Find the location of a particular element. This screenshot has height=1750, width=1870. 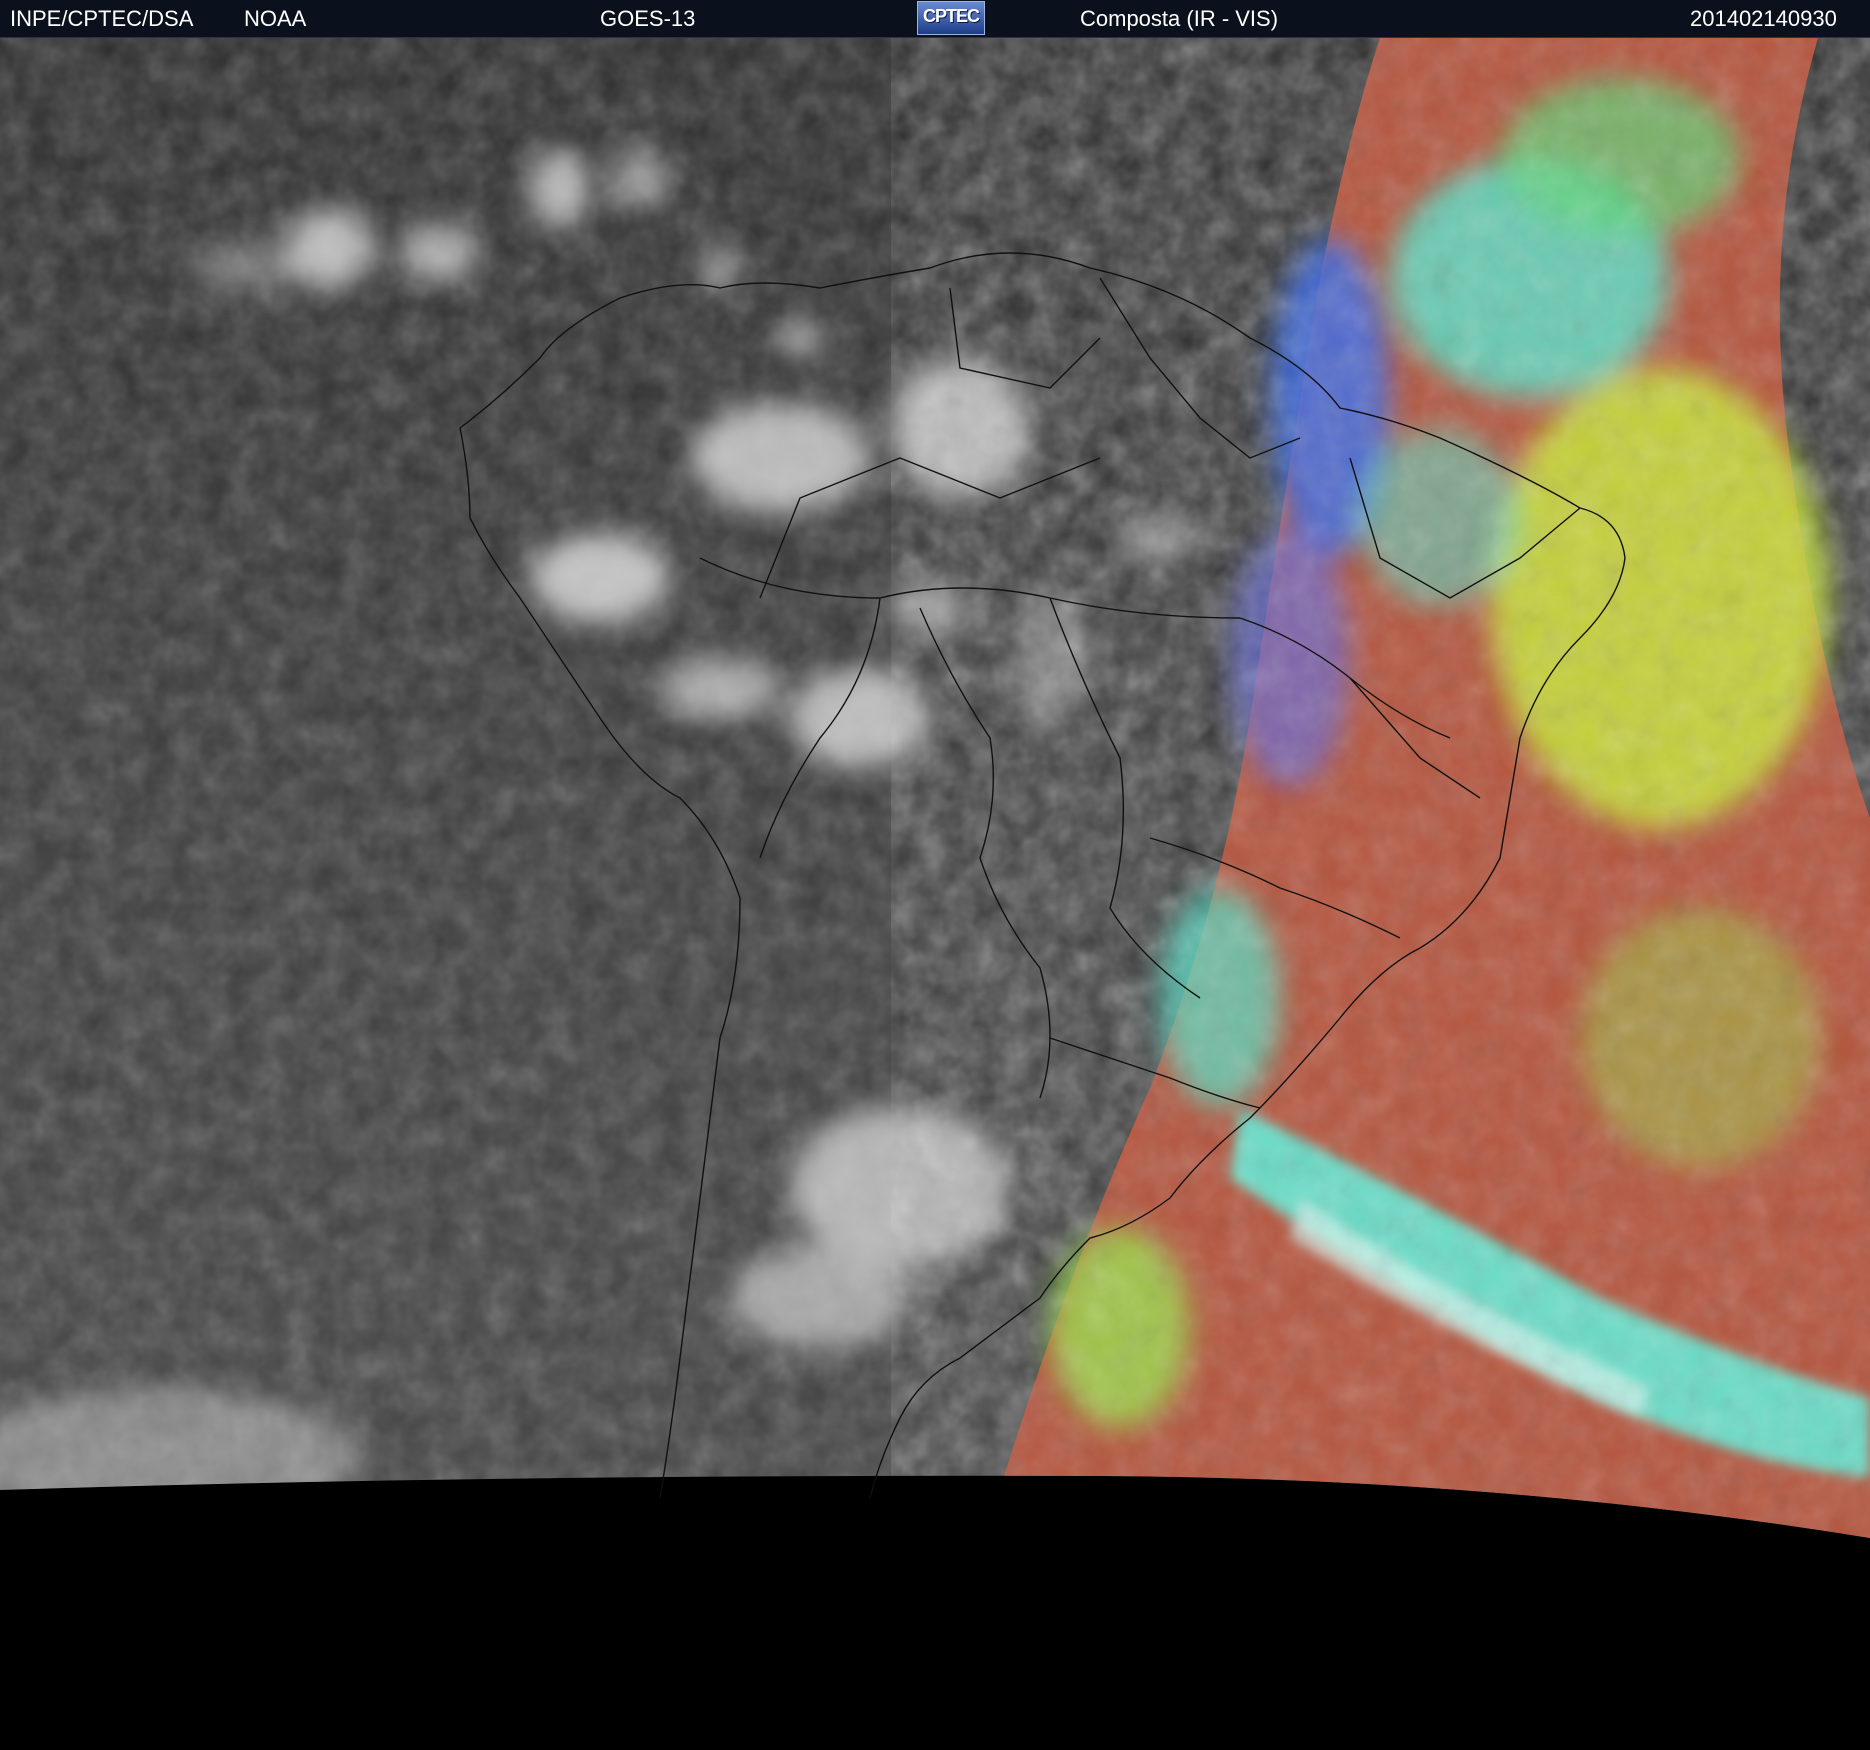

institution-label: INPE/CPTEC/DSA is located at coordinates (102, 18).